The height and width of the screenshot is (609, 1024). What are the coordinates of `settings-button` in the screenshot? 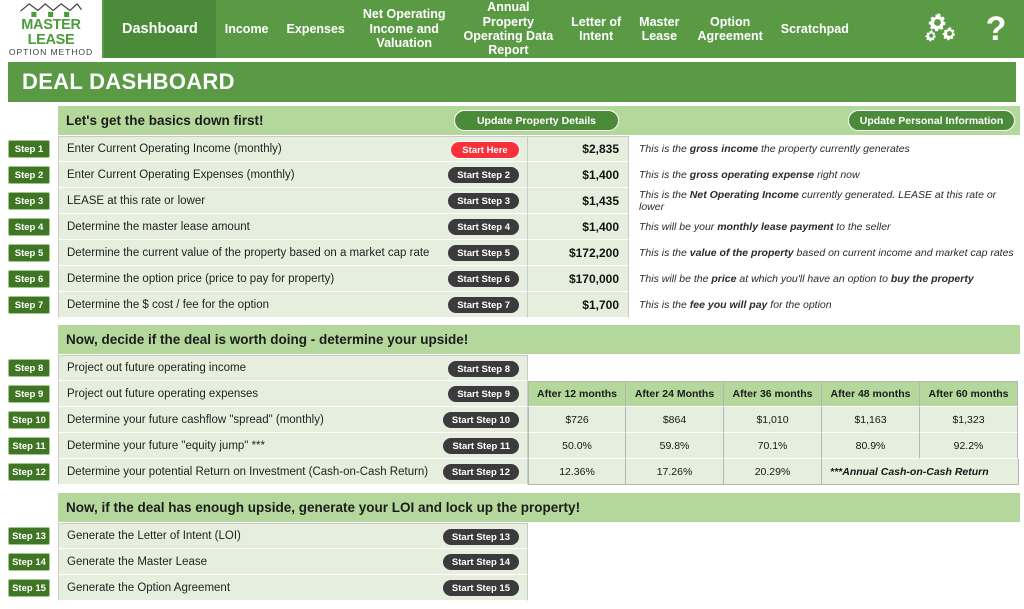 It's located at (940, 29).